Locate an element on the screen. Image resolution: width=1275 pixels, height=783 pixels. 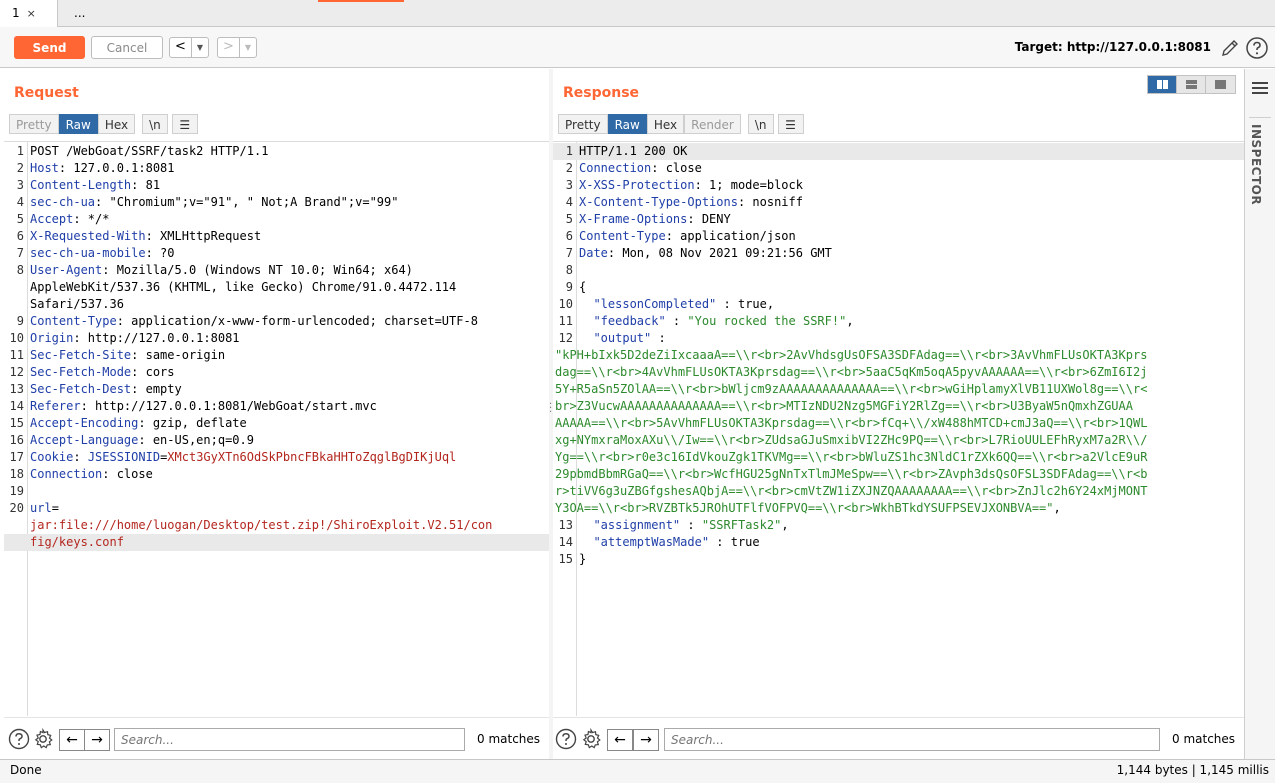
line-text: Origin: http://127.0.0.1:8081 is located at coordinates (135, 338).